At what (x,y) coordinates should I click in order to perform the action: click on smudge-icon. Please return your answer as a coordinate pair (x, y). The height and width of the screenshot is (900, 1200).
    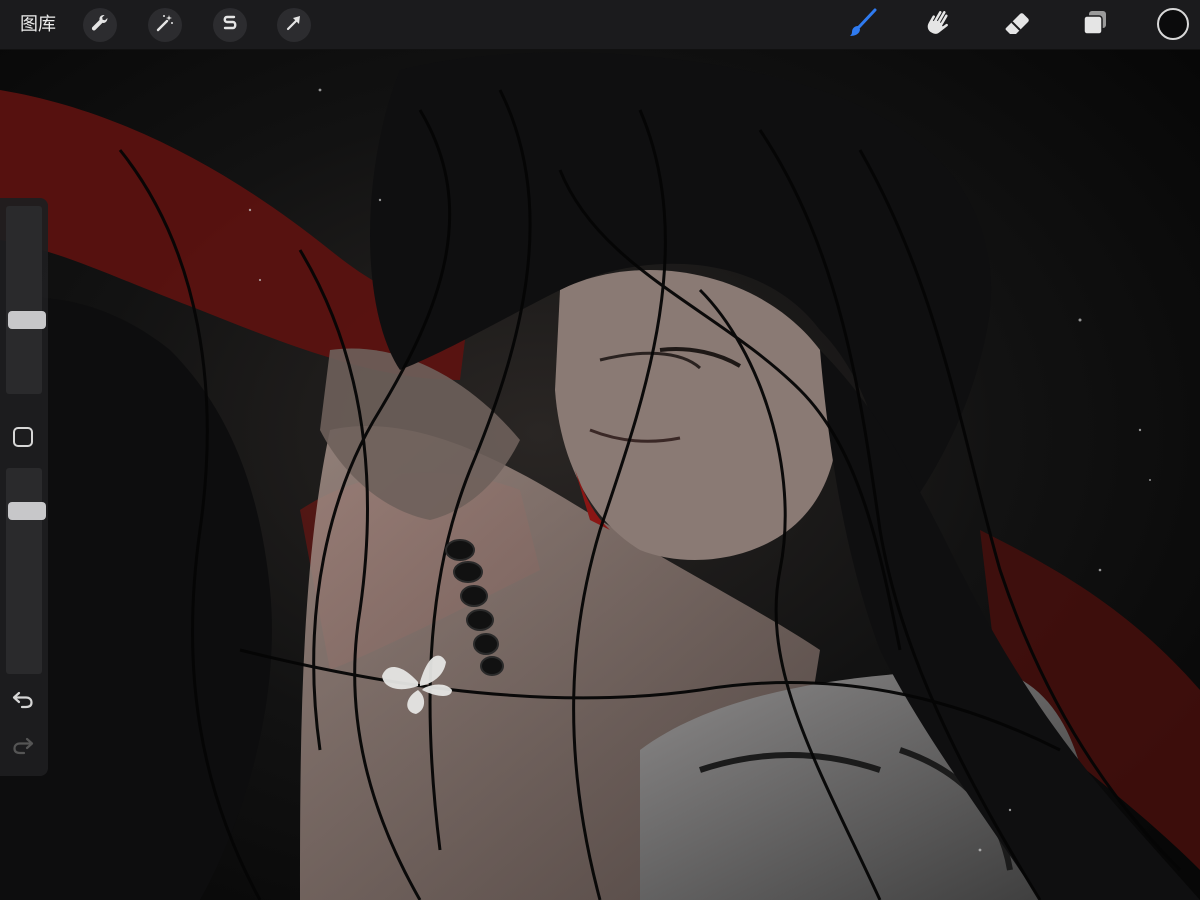
    Looking at the image, I should click on (939, 25).